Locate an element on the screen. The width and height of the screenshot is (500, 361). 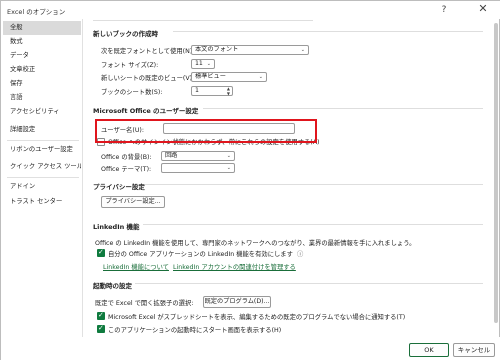
help-icon: ? is located at coordinates (444, 10).